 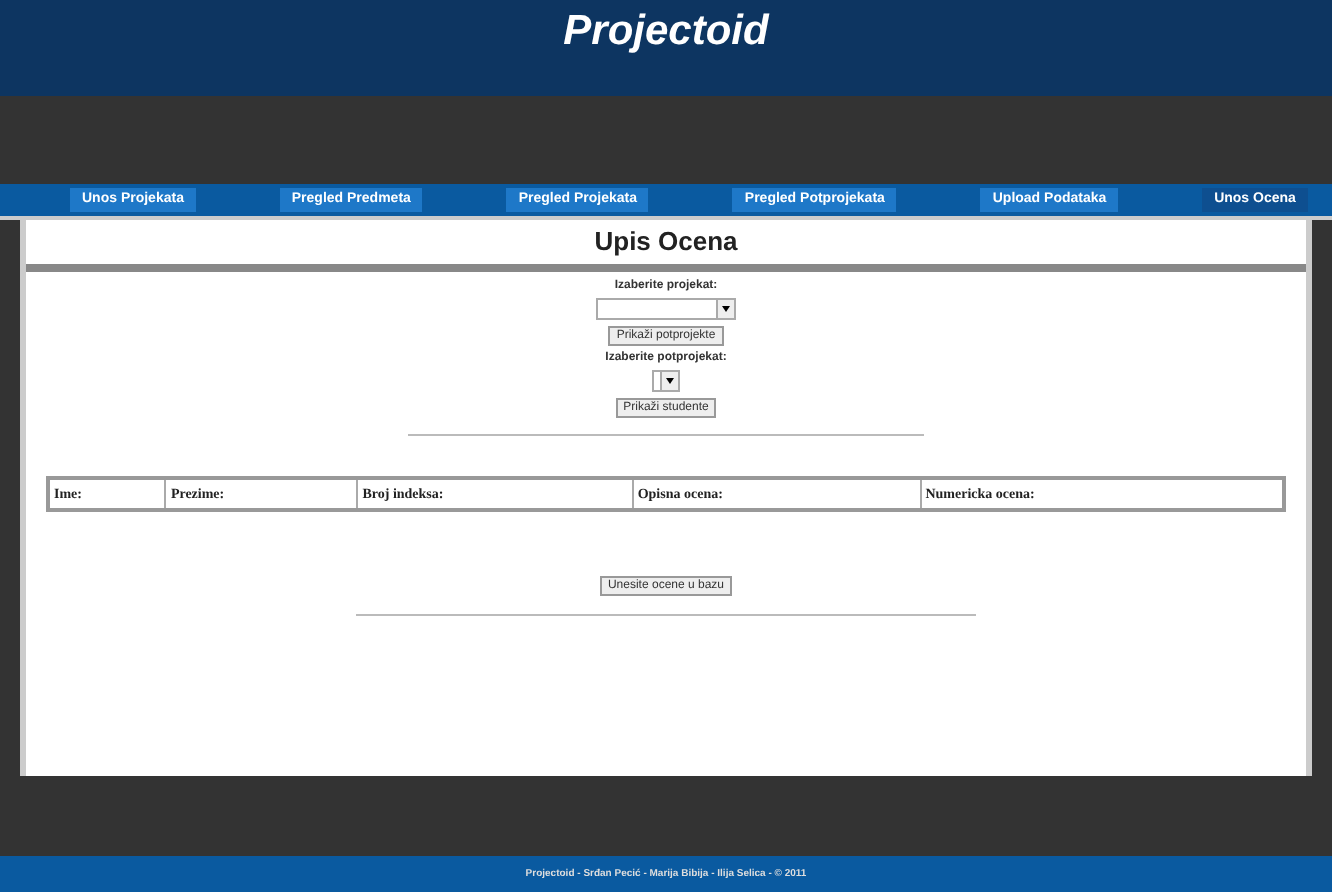 I want to click on subproject-dropdown, so click(x=666, y=381).